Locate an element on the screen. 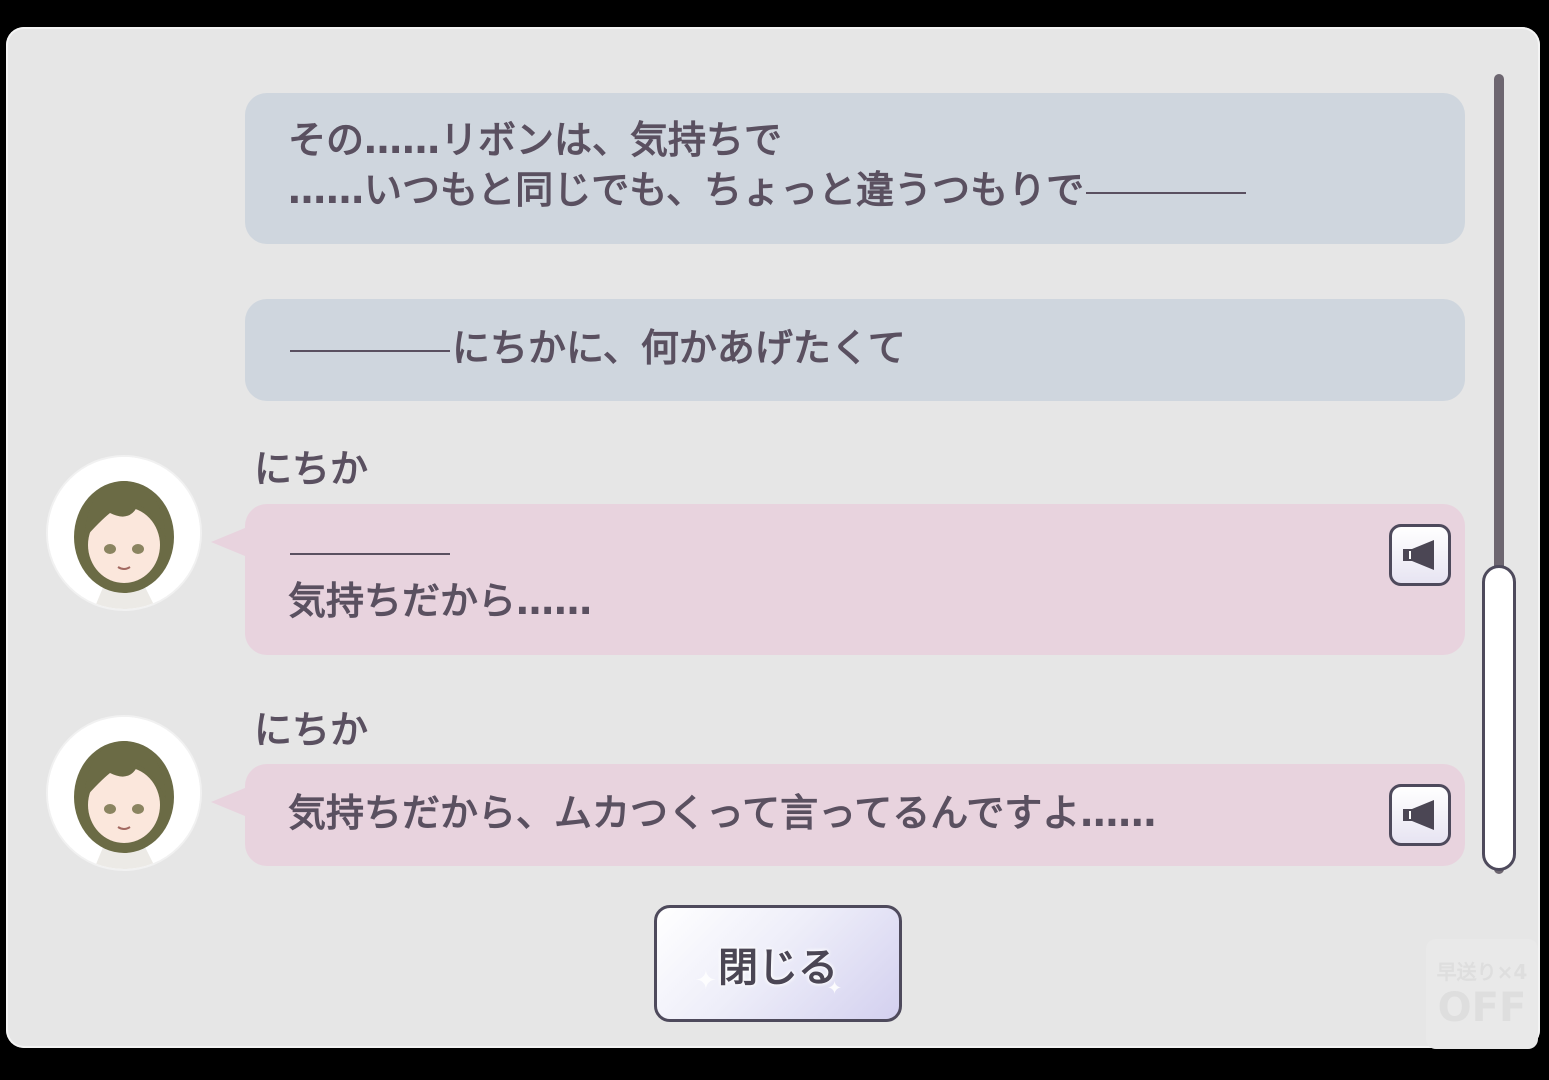 This screenshot has height=1080, width=1549. scrollbar-thumb is located at coordinates (1499, 718).